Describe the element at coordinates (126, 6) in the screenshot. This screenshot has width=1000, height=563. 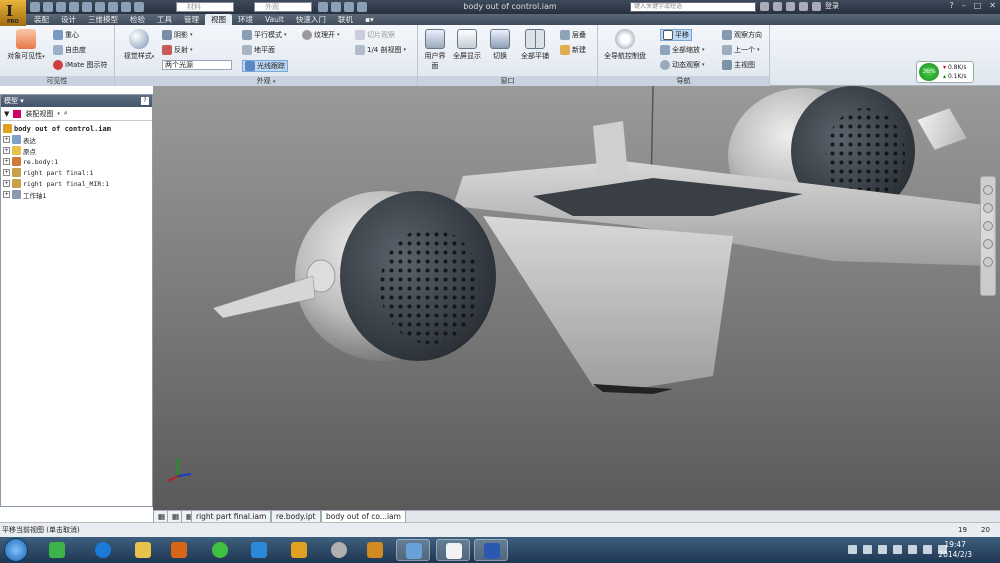
I see `update-icon` at that location.